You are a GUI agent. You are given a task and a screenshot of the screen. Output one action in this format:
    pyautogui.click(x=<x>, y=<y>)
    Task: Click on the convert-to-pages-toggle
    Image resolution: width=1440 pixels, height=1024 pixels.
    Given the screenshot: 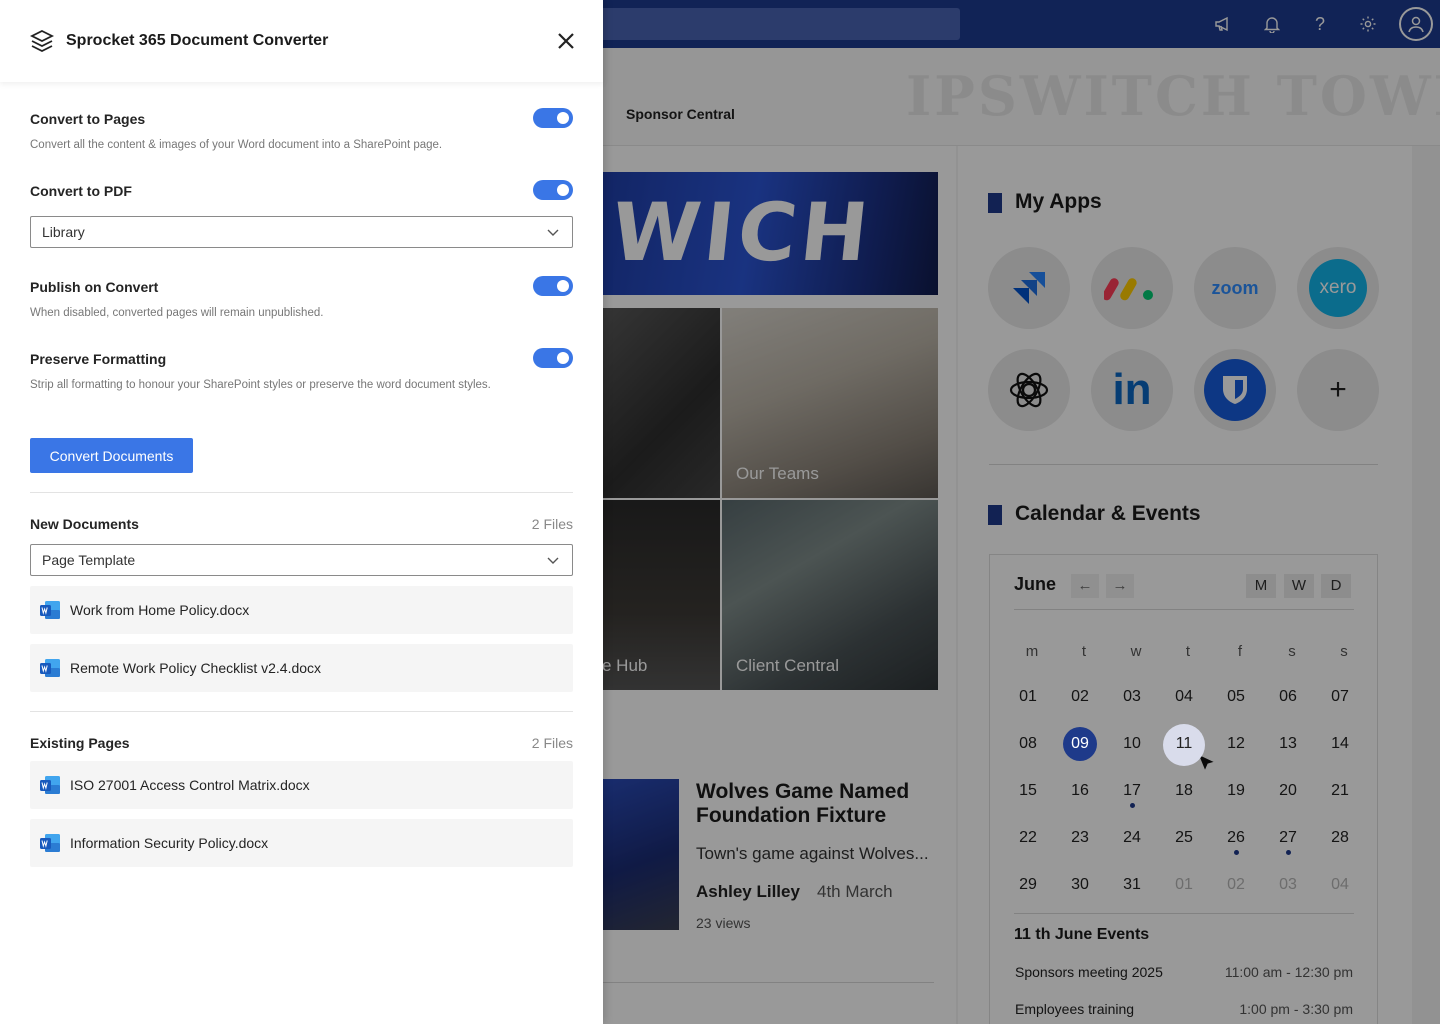 What is the action you would take?
    pyautogui.click(x=553, y=118)
    